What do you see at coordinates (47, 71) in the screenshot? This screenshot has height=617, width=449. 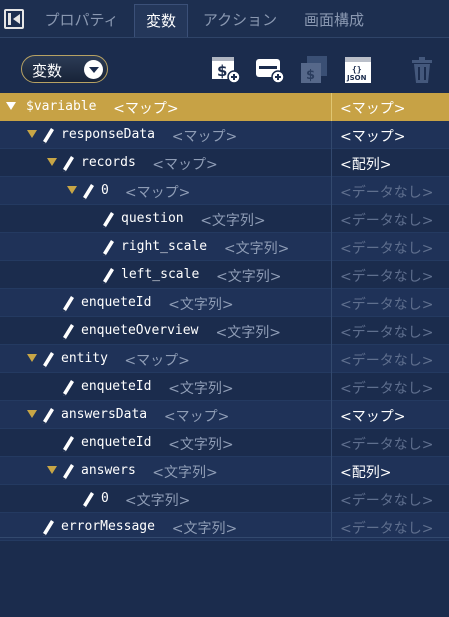 I see `scope-select-value: 変数` at bounding box center [47, 71].